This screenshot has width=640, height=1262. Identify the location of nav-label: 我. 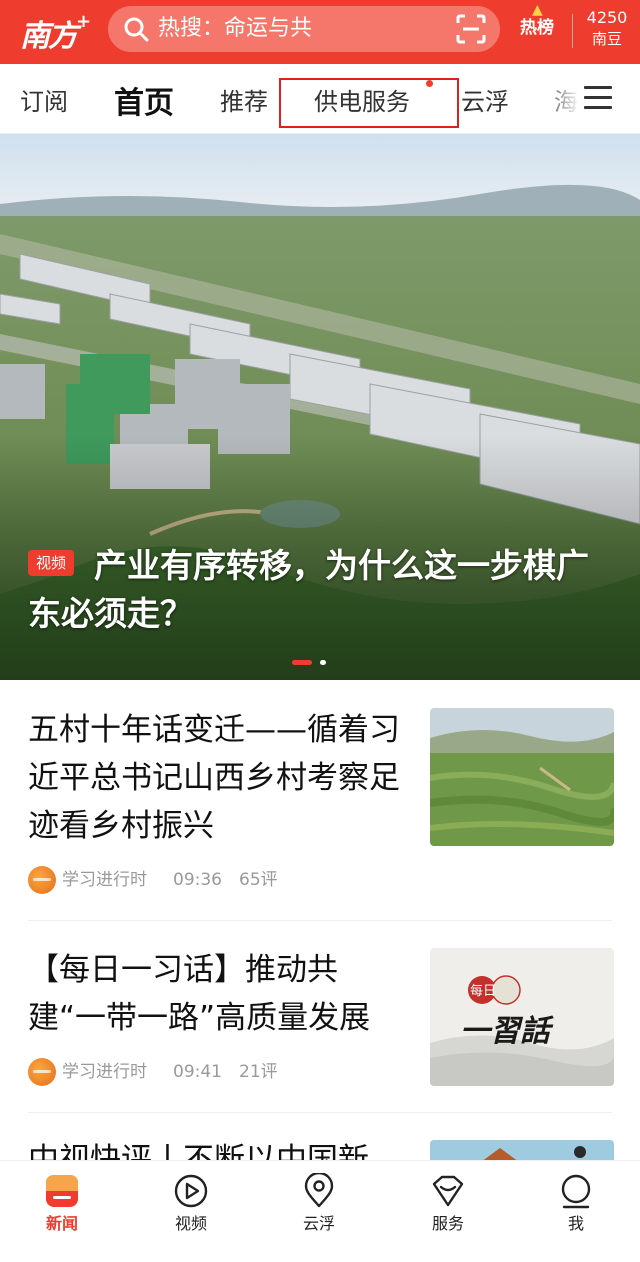
(575, 1223).